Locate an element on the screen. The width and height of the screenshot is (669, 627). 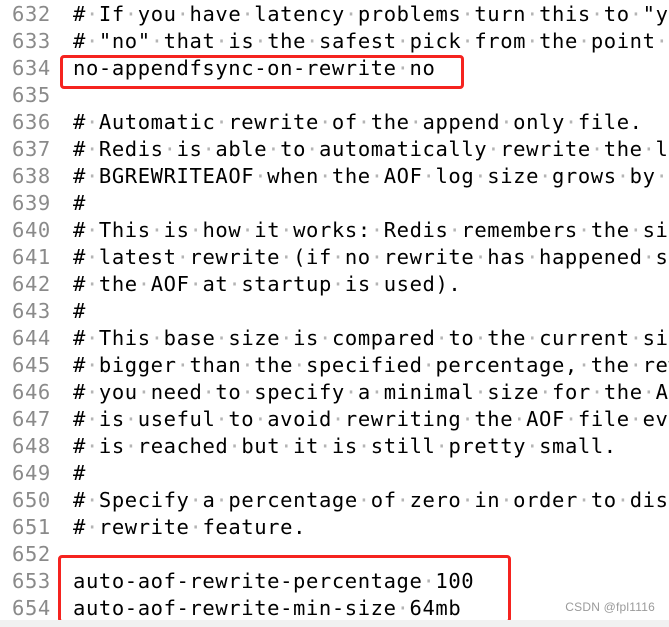
line-number: 644 is located at coordinates (31, 338).